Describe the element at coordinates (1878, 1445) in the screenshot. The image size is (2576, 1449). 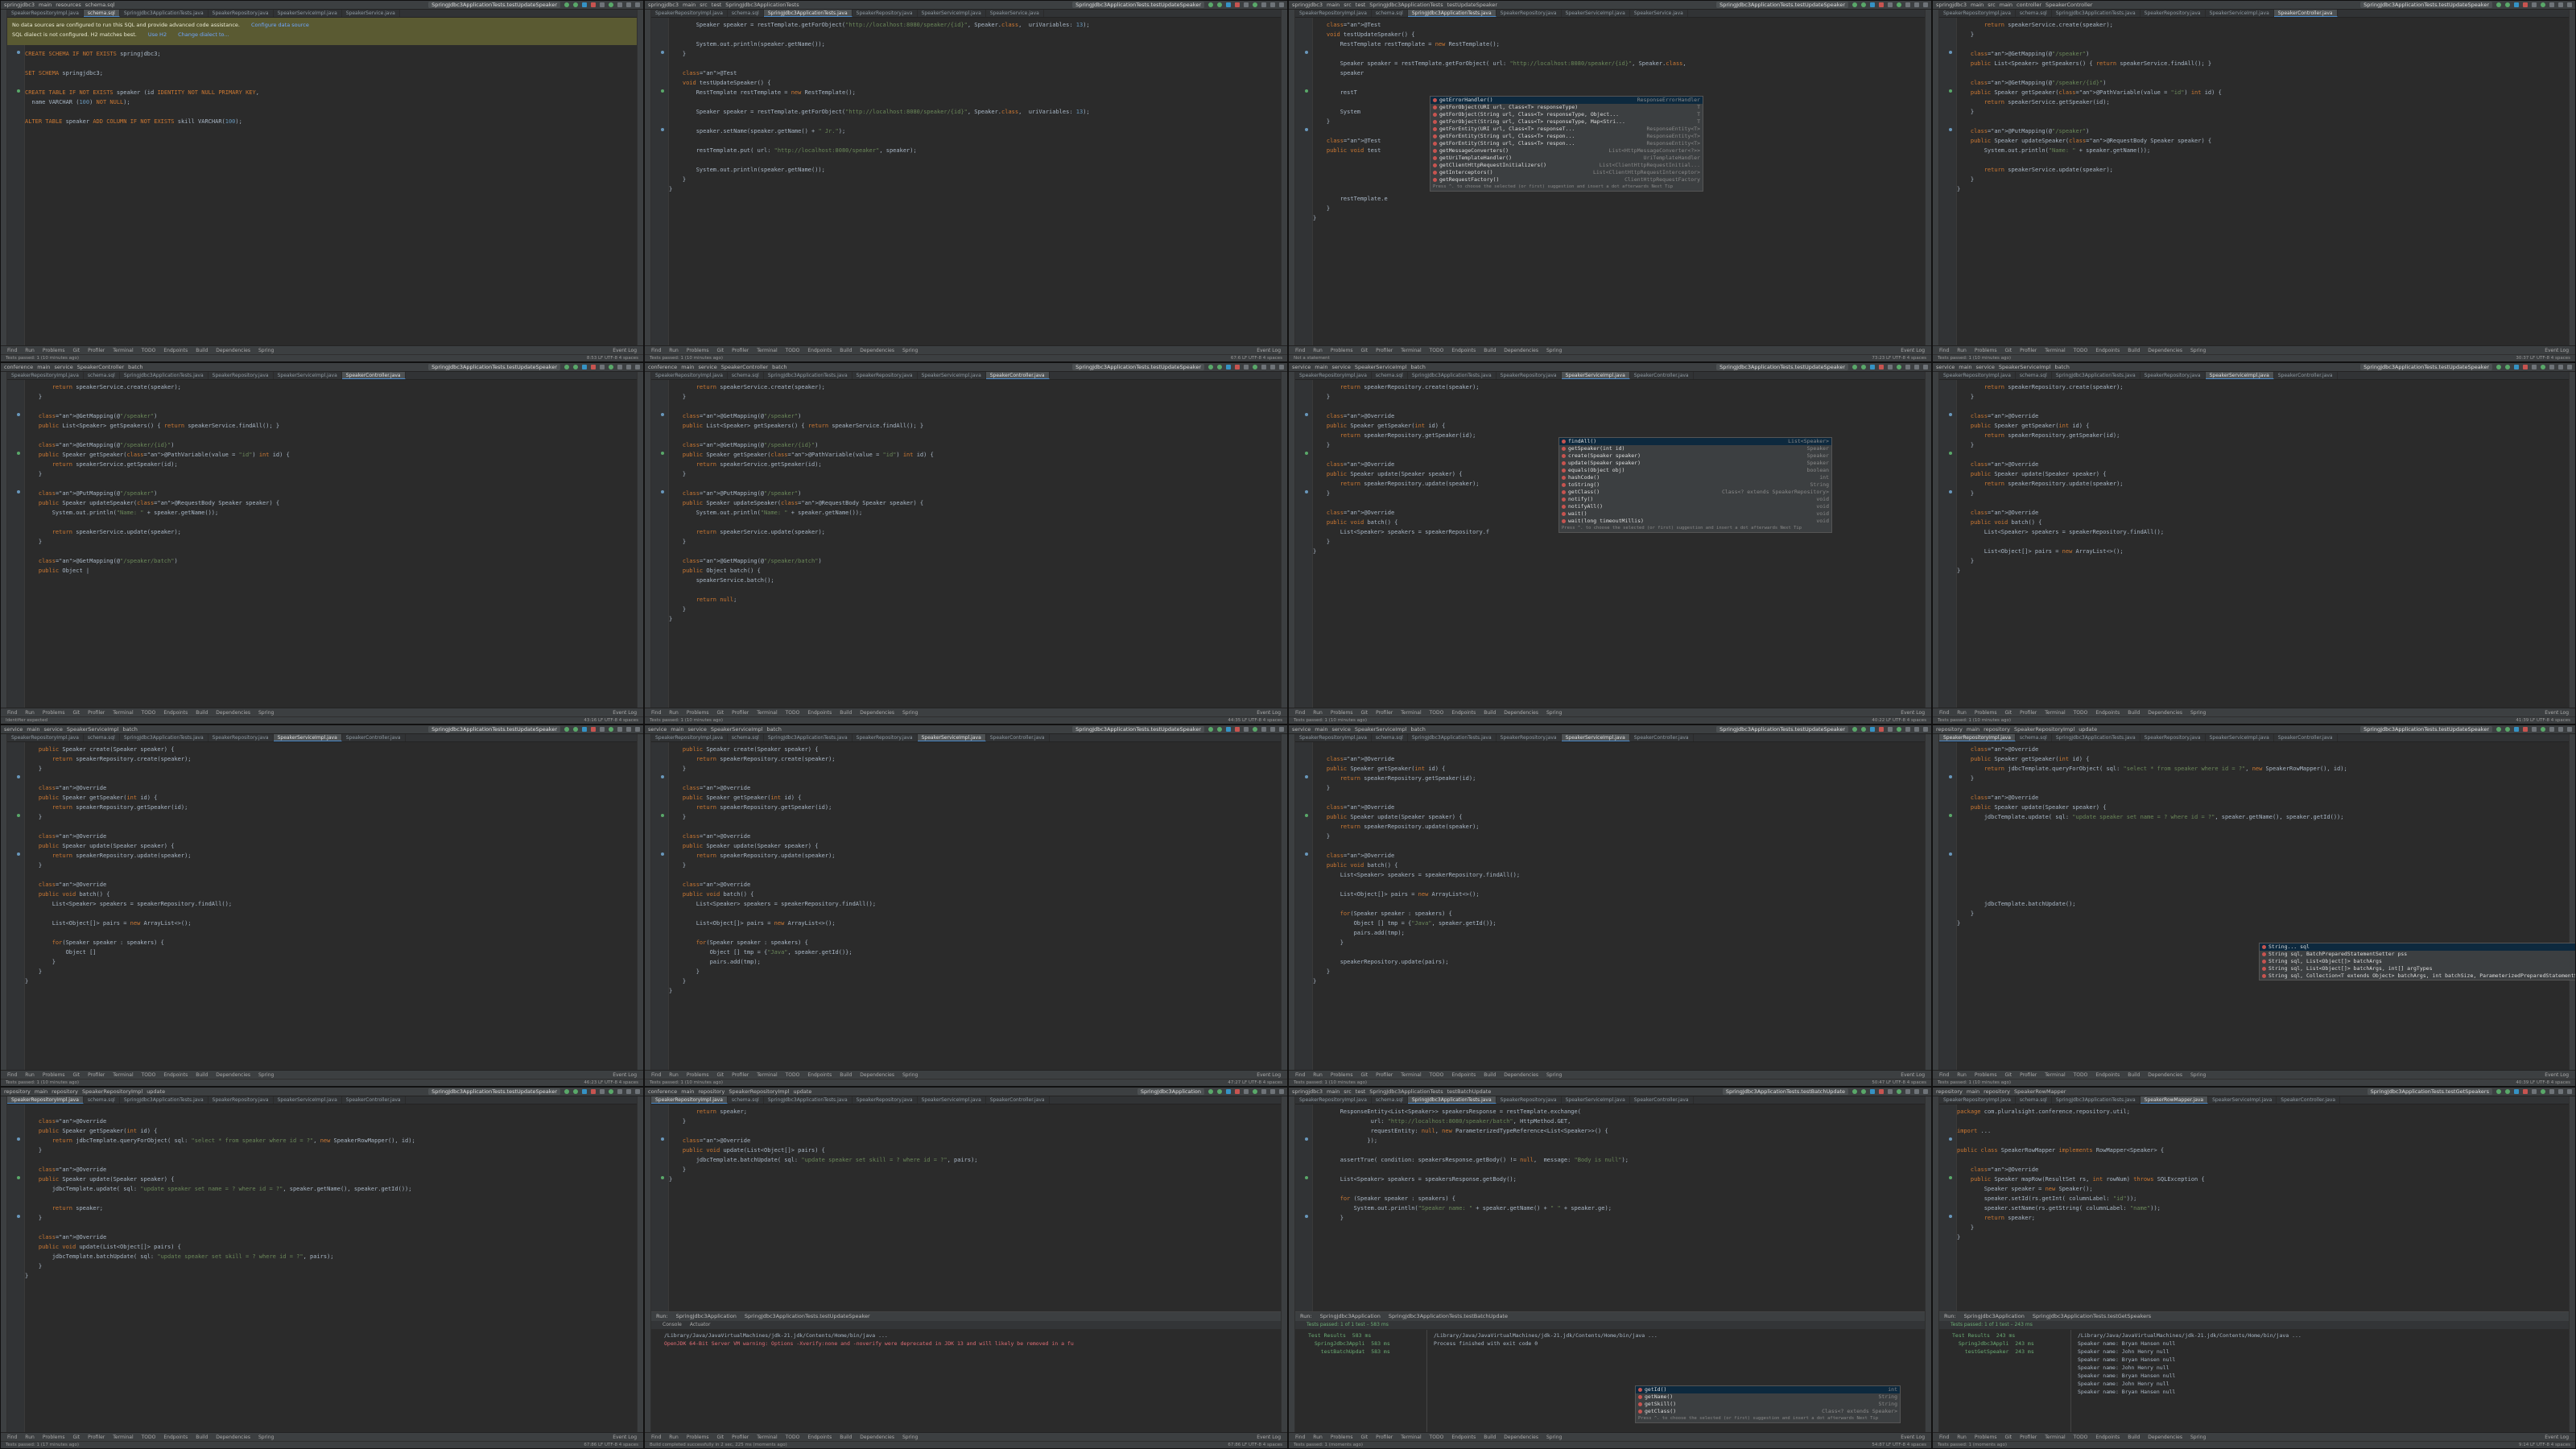
I see `caret-position: 54:87` at that location.